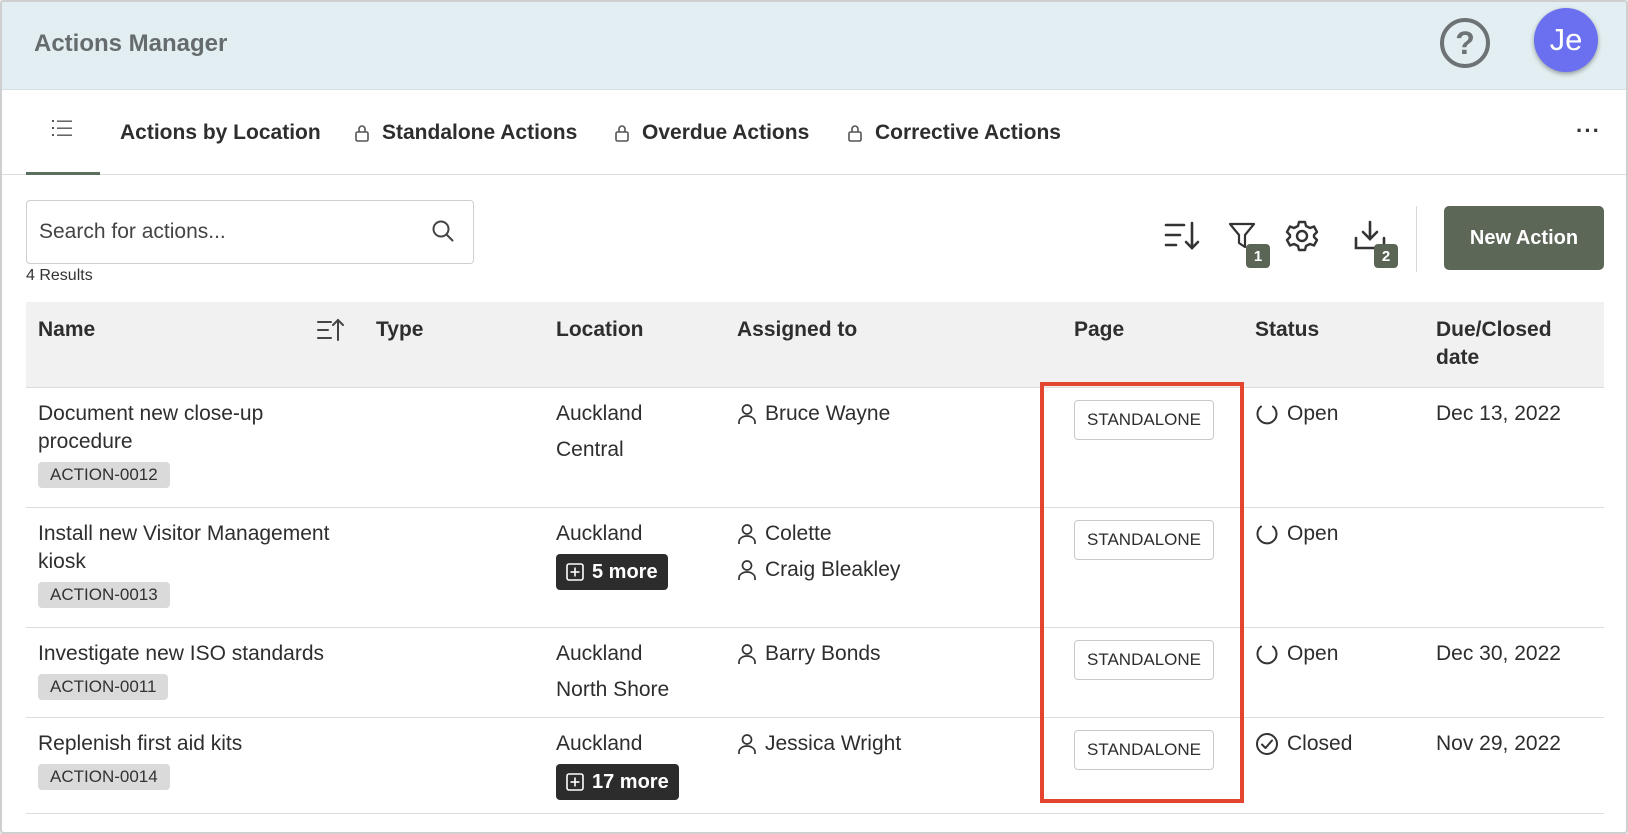 This screenshot has height=834, width=1628. Describe the element at coordinates (726, 132) in the screenshot. I see `tab-label: Overdue Actions` at that location.